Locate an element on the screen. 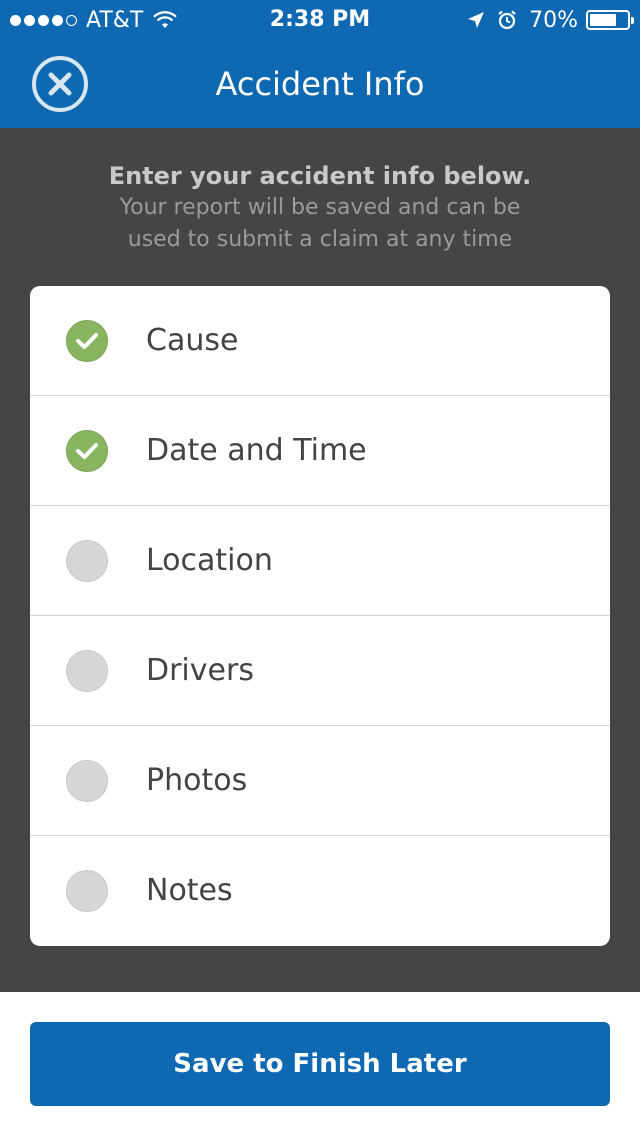  alarm-icon is located at coordinates (507, 20).